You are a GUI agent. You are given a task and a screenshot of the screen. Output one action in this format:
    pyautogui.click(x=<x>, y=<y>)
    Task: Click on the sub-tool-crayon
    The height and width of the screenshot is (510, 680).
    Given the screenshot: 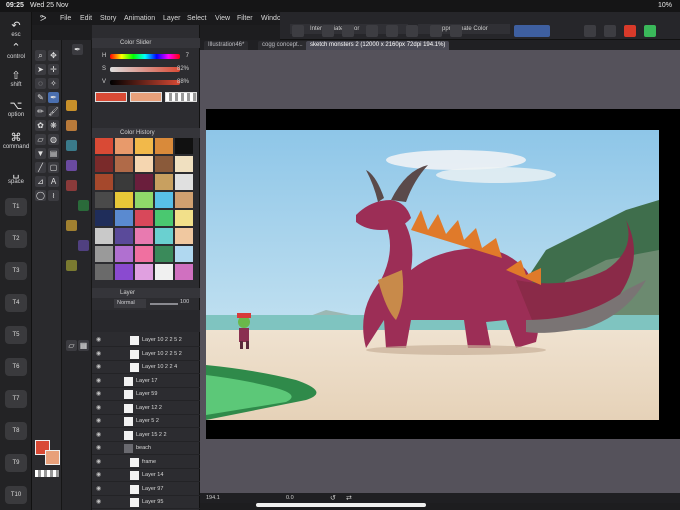 What is the action you would take?
    pyautogui.click(x=71, y=185)
    